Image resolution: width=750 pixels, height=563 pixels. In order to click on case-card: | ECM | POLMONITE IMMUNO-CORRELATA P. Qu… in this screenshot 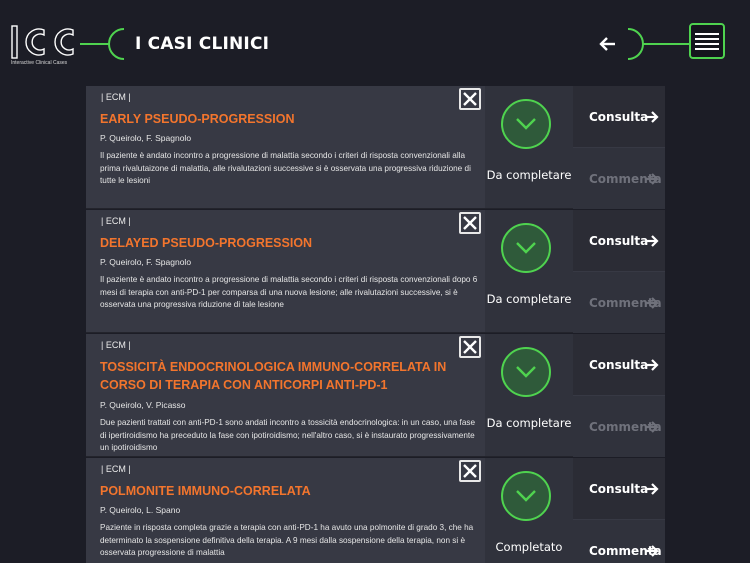, I will do `click(375, 510)`.